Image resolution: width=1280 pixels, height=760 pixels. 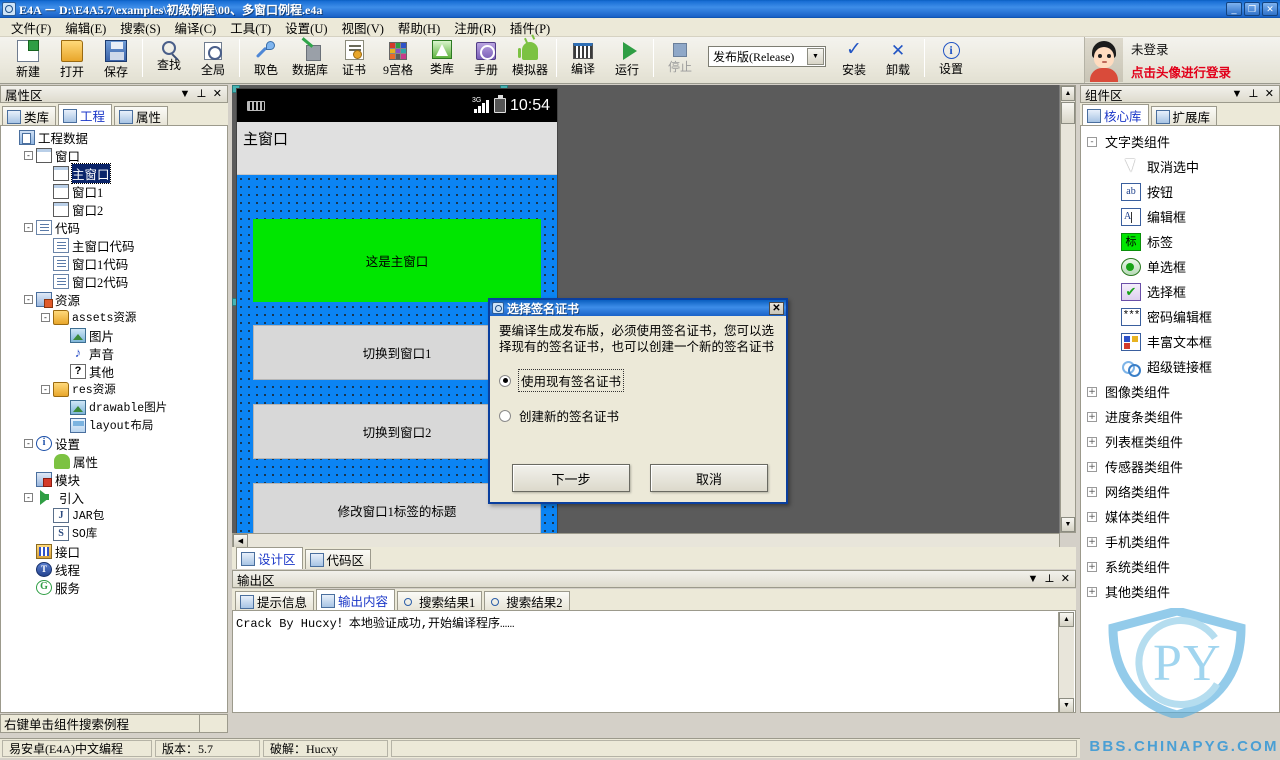 What do you see at coordinates (114, 515) in the screenshot?
I see `tree-item: J JAR包` at bounding box center [114, 515].